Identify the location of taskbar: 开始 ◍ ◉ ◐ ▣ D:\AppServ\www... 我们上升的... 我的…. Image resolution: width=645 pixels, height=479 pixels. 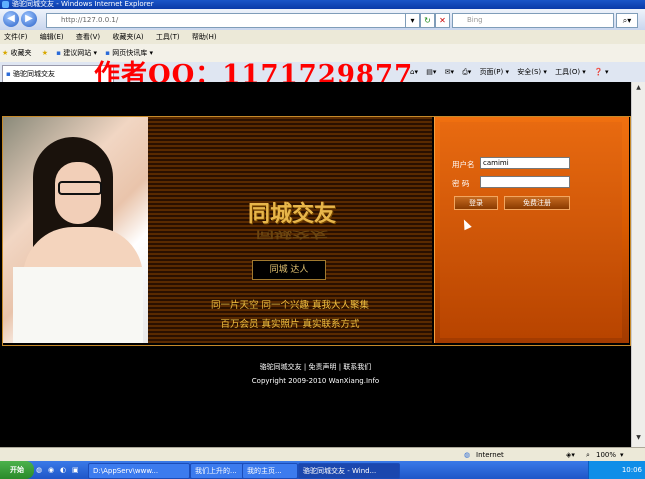
(322, 470).